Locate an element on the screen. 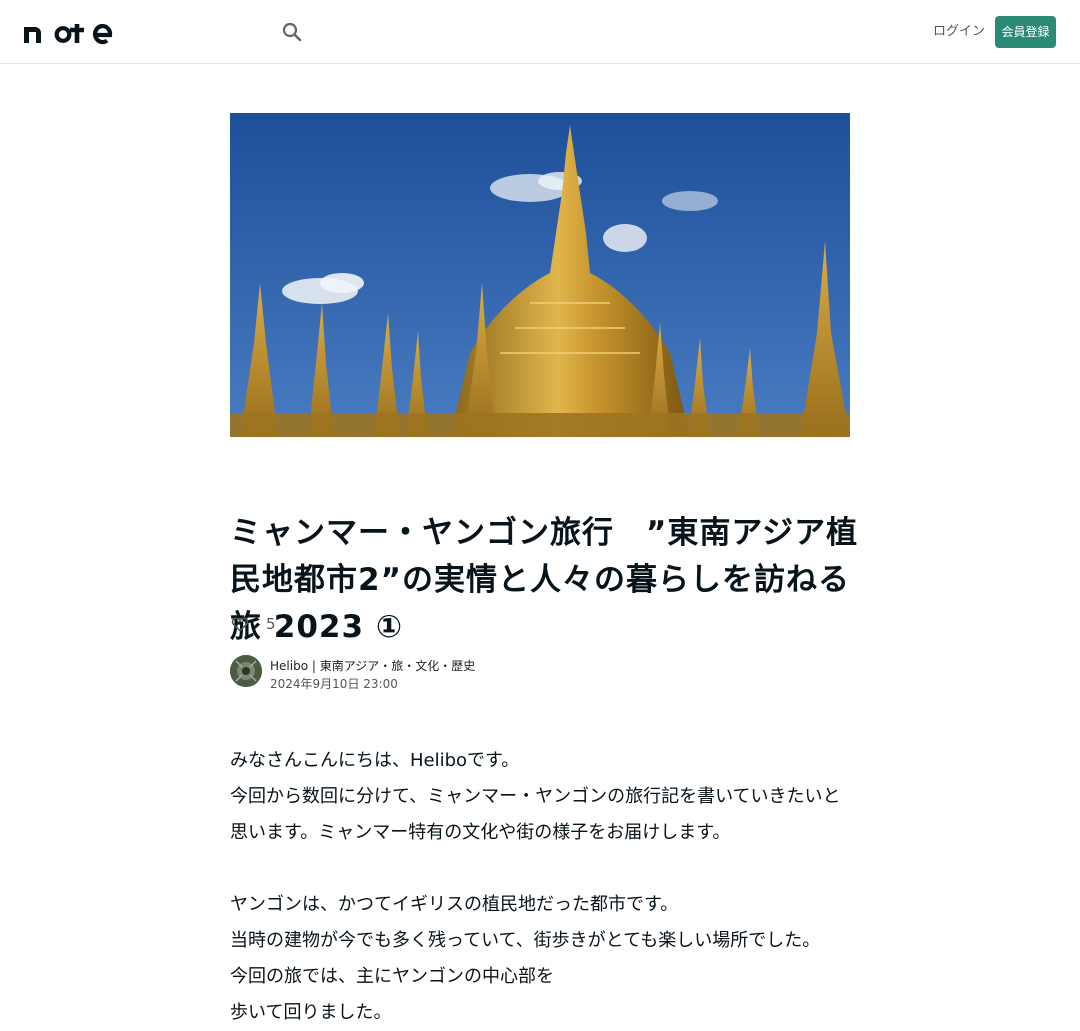  search-button is located at coordinates (292, 32).